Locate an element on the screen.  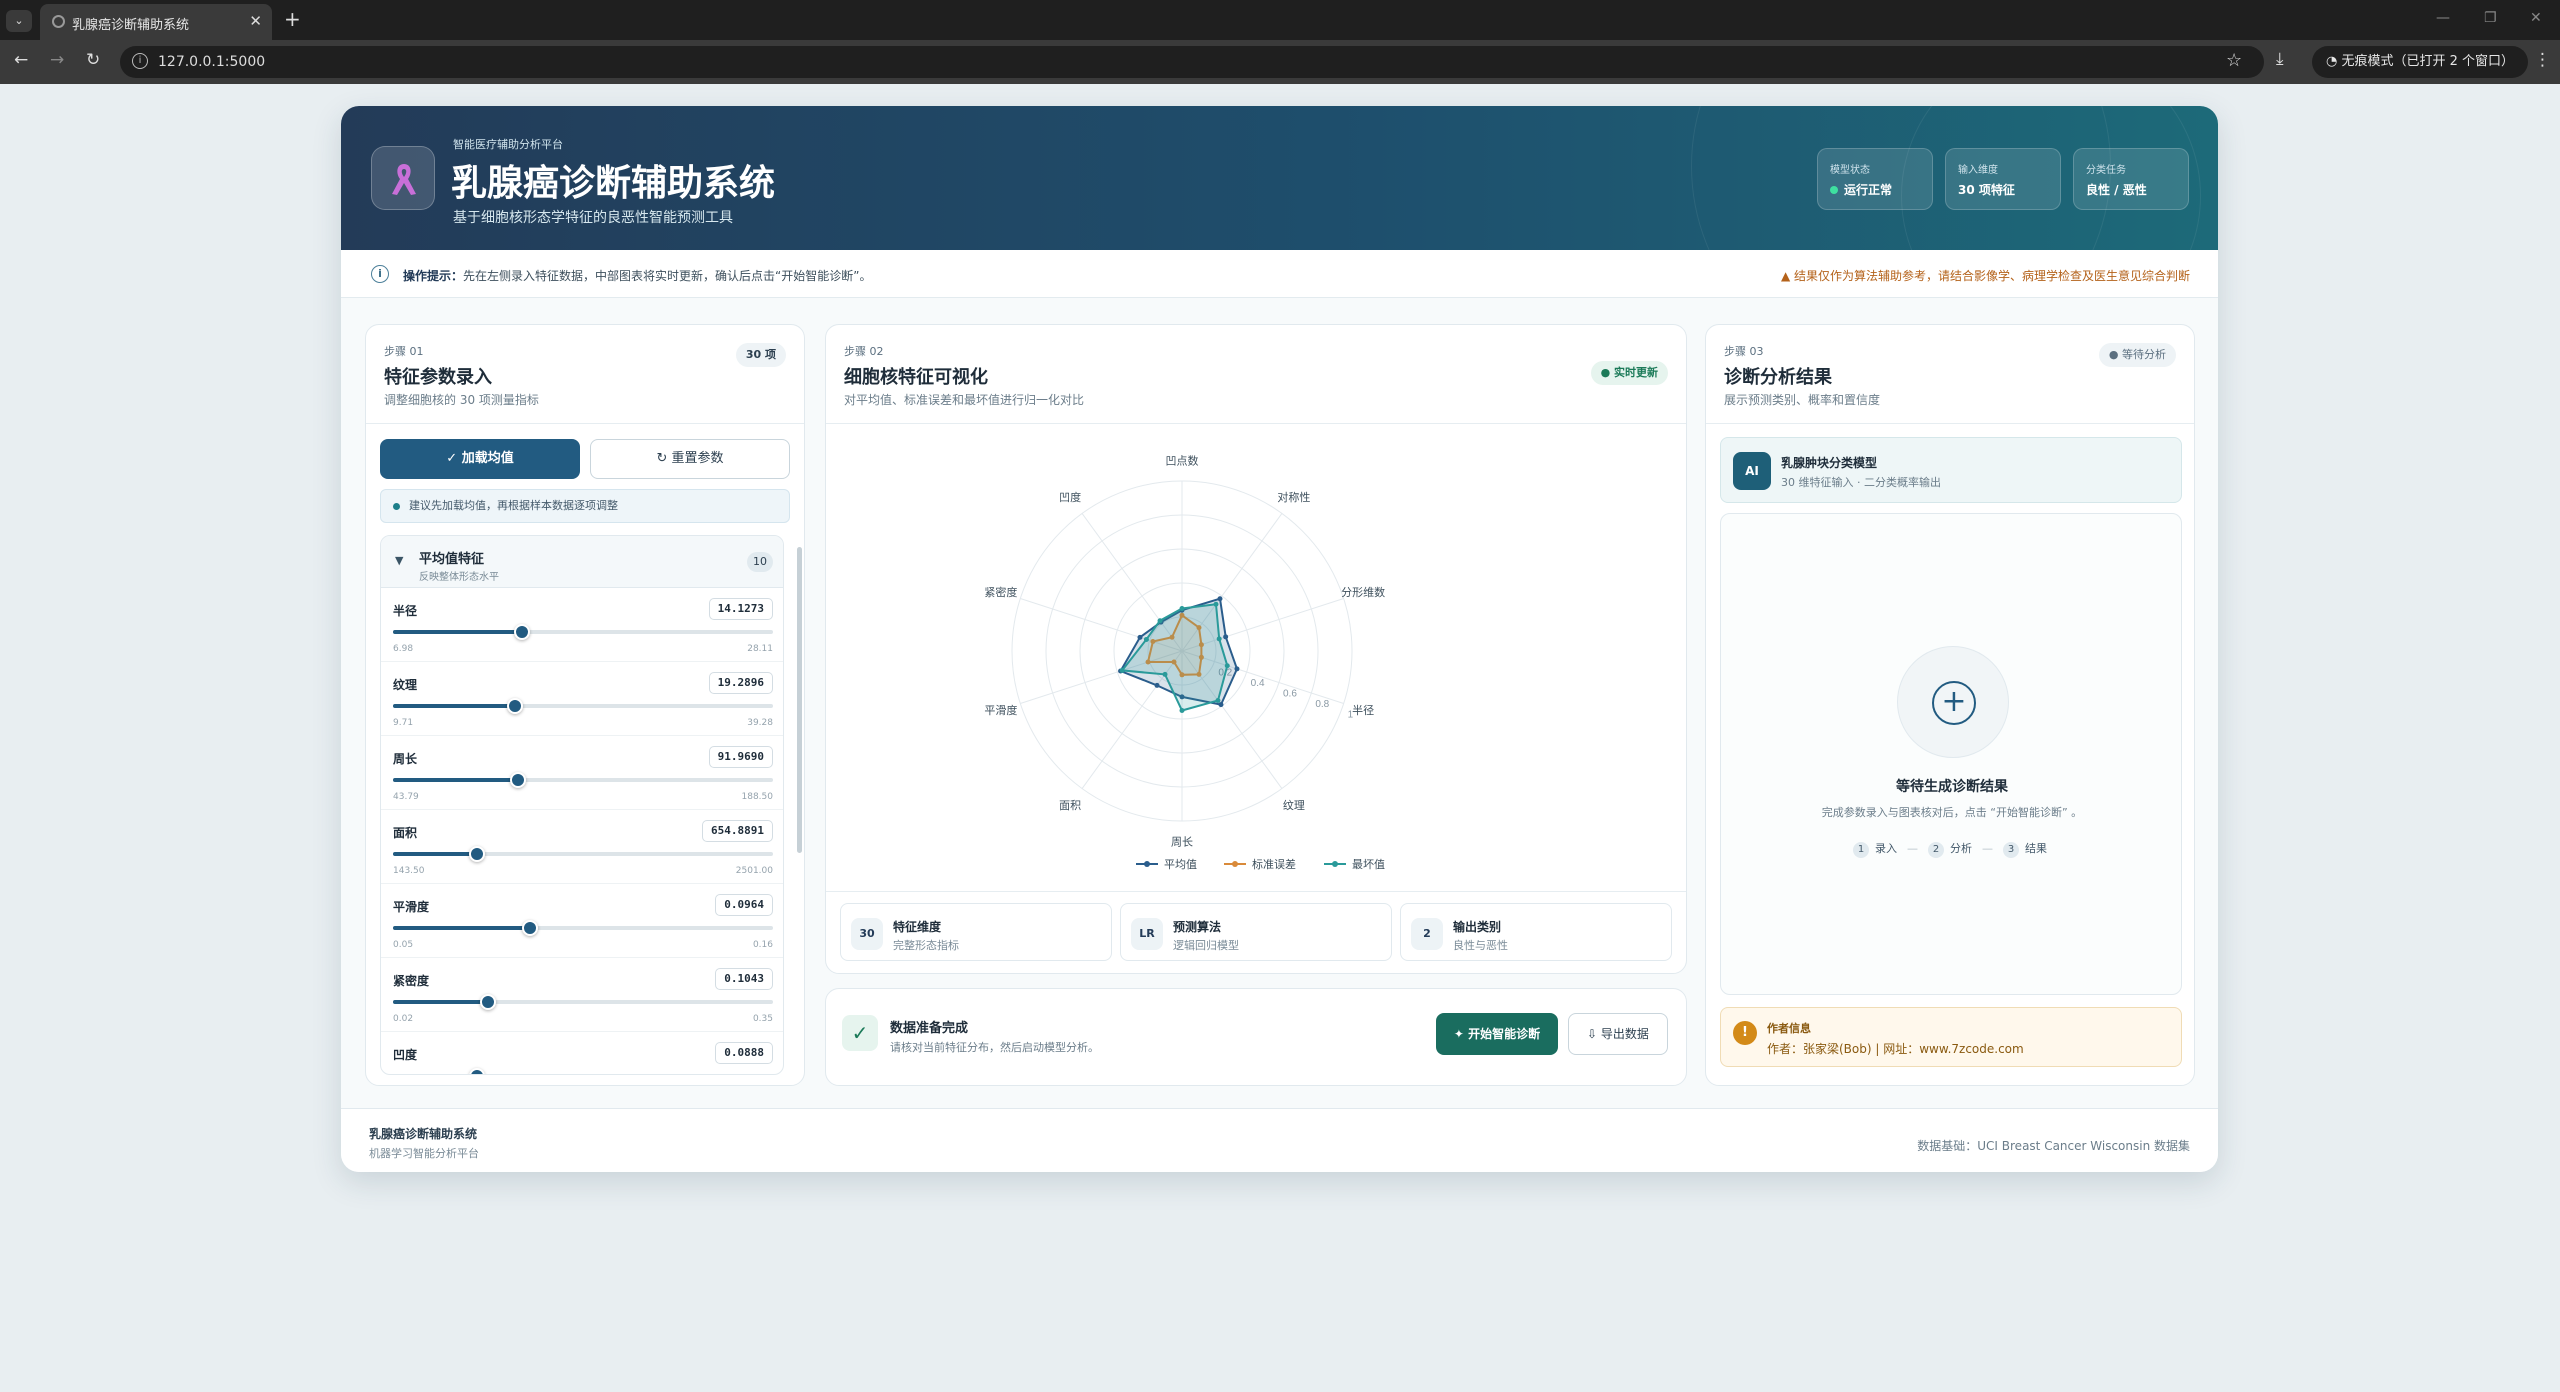
slider-min: 0.02 is located at coordinates (403, 1019).